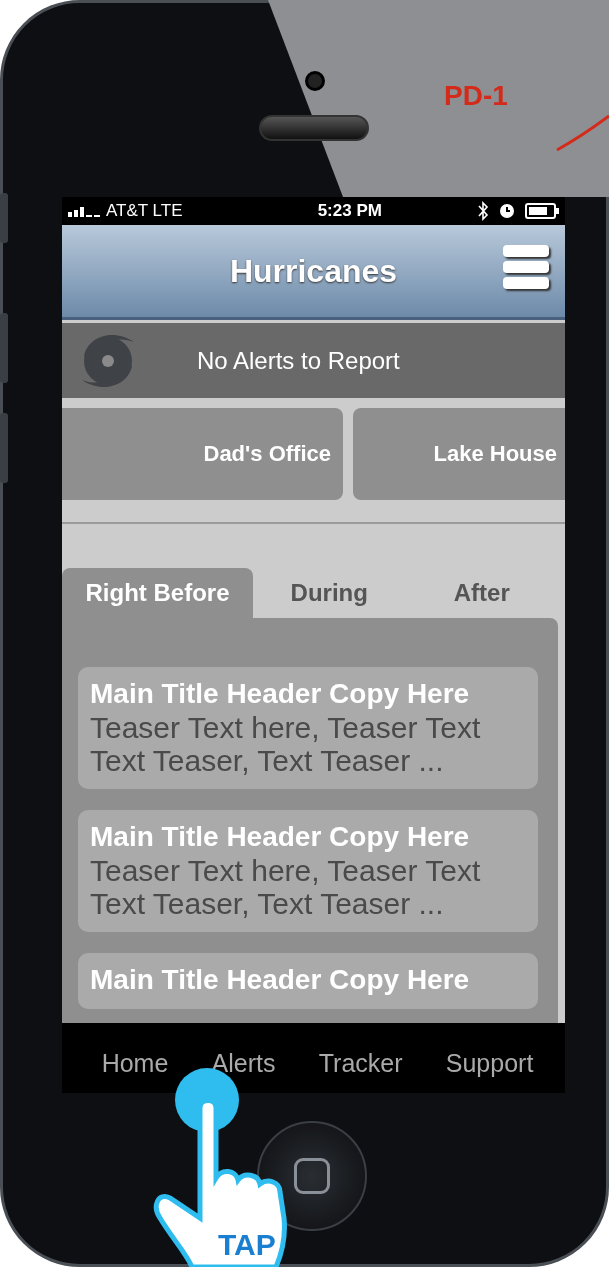 The height and width of the screenshot is (1267, 609). I want to click on annotation-label: PD-1, so click(476, 96).